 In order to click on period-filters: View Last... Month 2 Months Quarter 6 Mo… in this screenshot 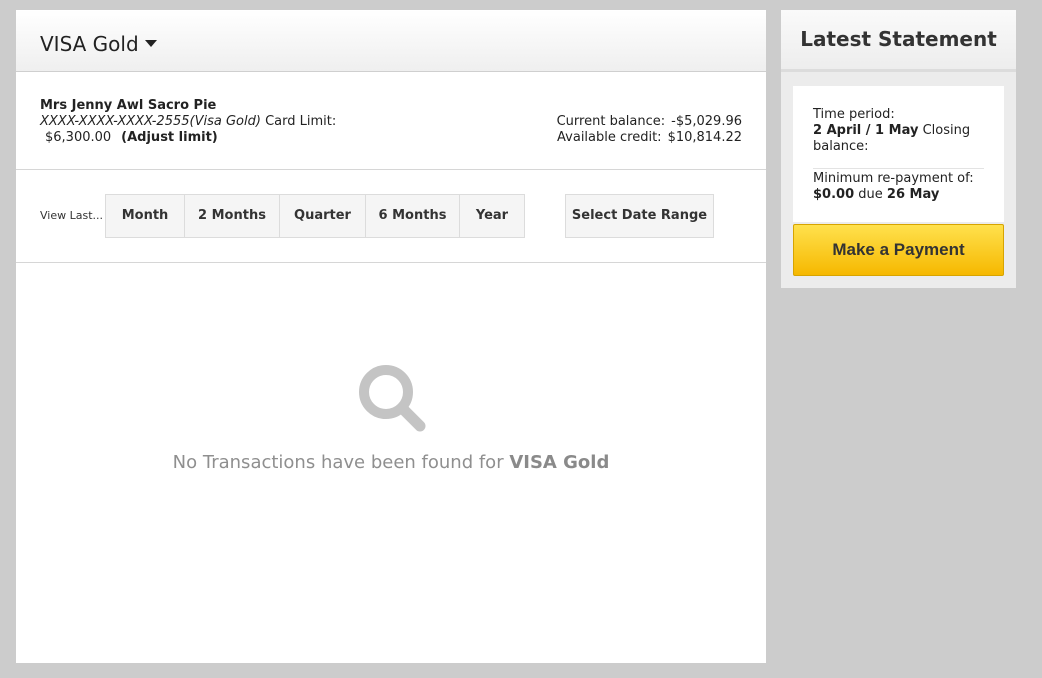, I will do `click(391, 216)`.